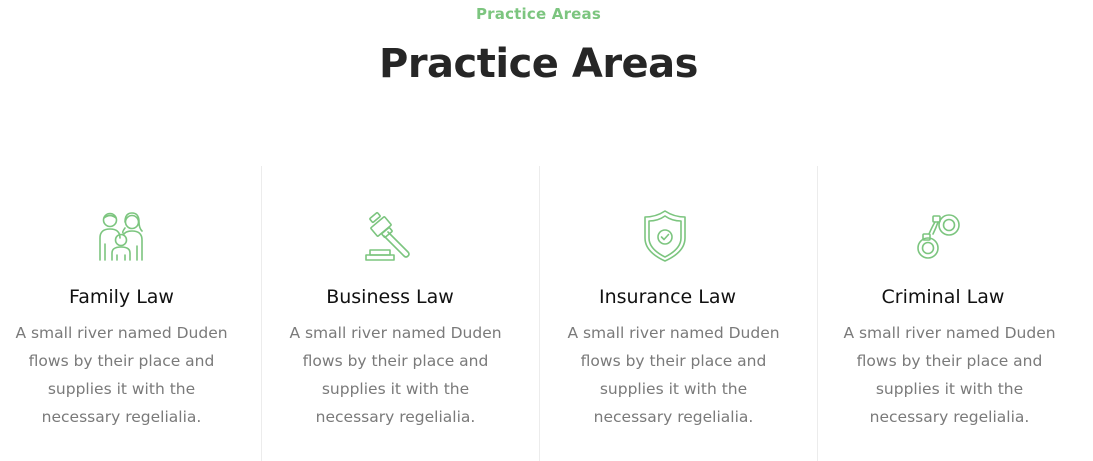 The height and width of the screenshot is (461, 1093). What do you see at coordinates (665, 236) in the screenshot?
I see `shield-check-icon` at bounding box center [665, 236].